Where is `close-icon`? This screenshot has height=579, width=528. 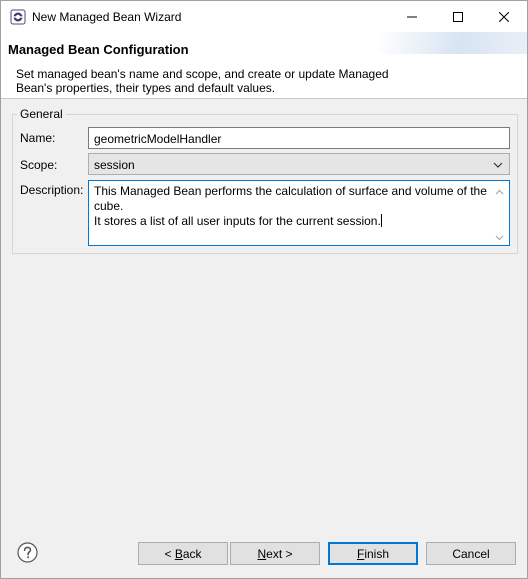 close-icon is located at coordinates (504, 16).